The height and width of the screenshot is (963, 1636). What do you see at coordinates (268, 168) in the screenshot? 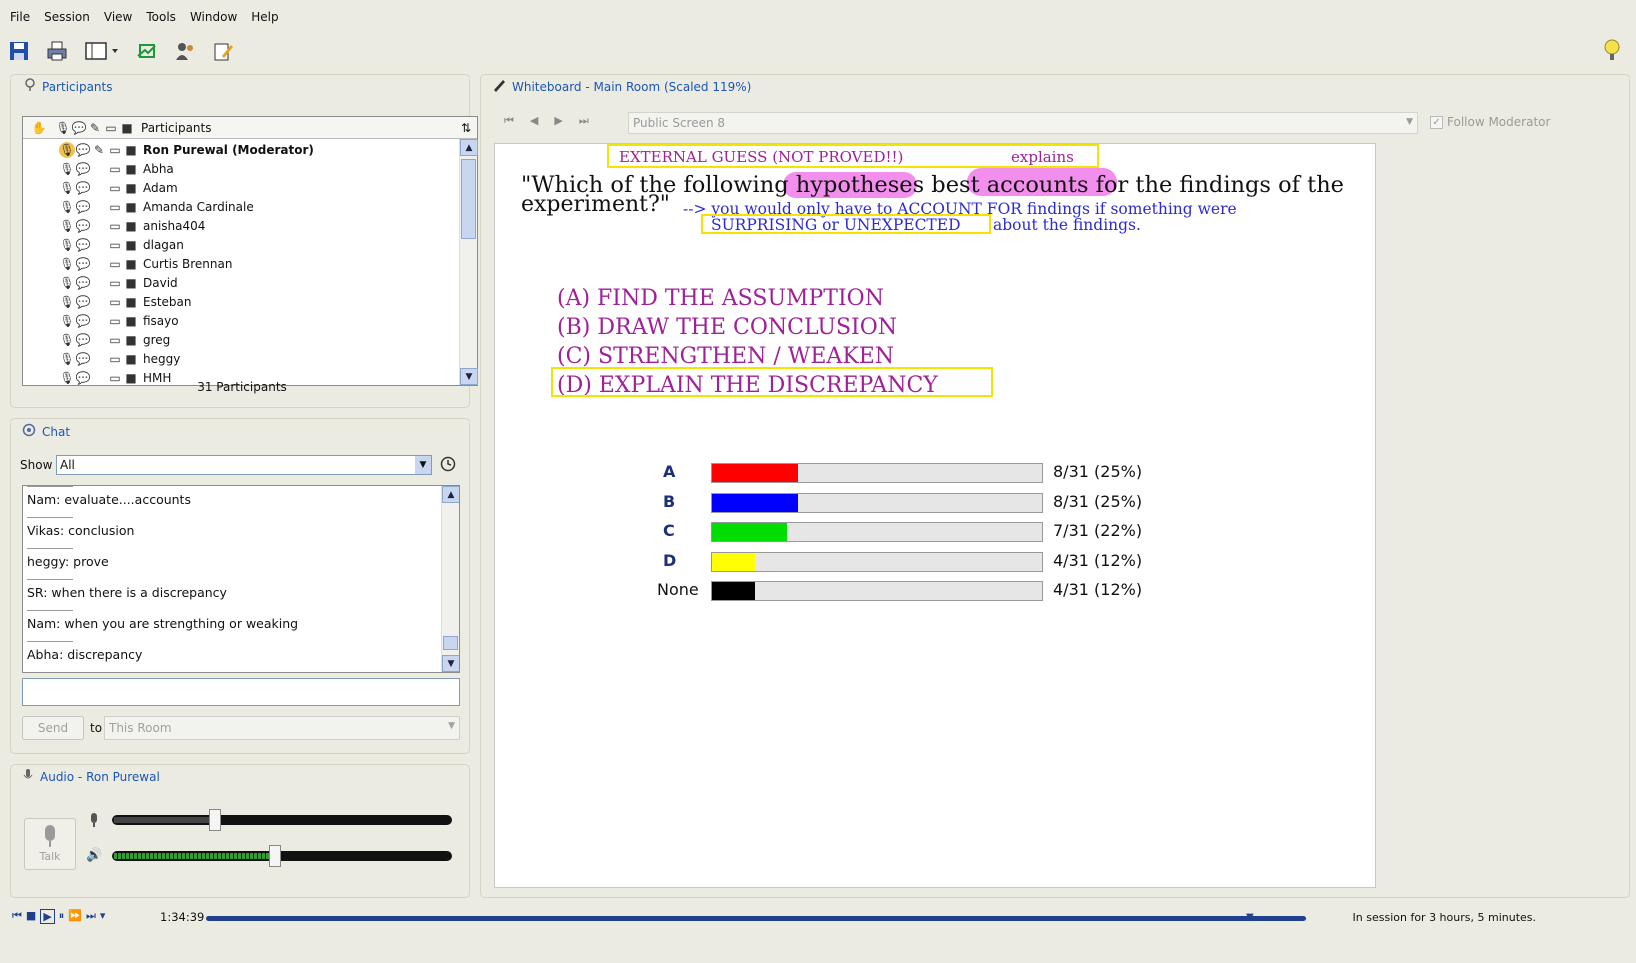
I see `participant-row: 🎙 💬 ▭ ■ Abha` at bounding box center [268, 168].